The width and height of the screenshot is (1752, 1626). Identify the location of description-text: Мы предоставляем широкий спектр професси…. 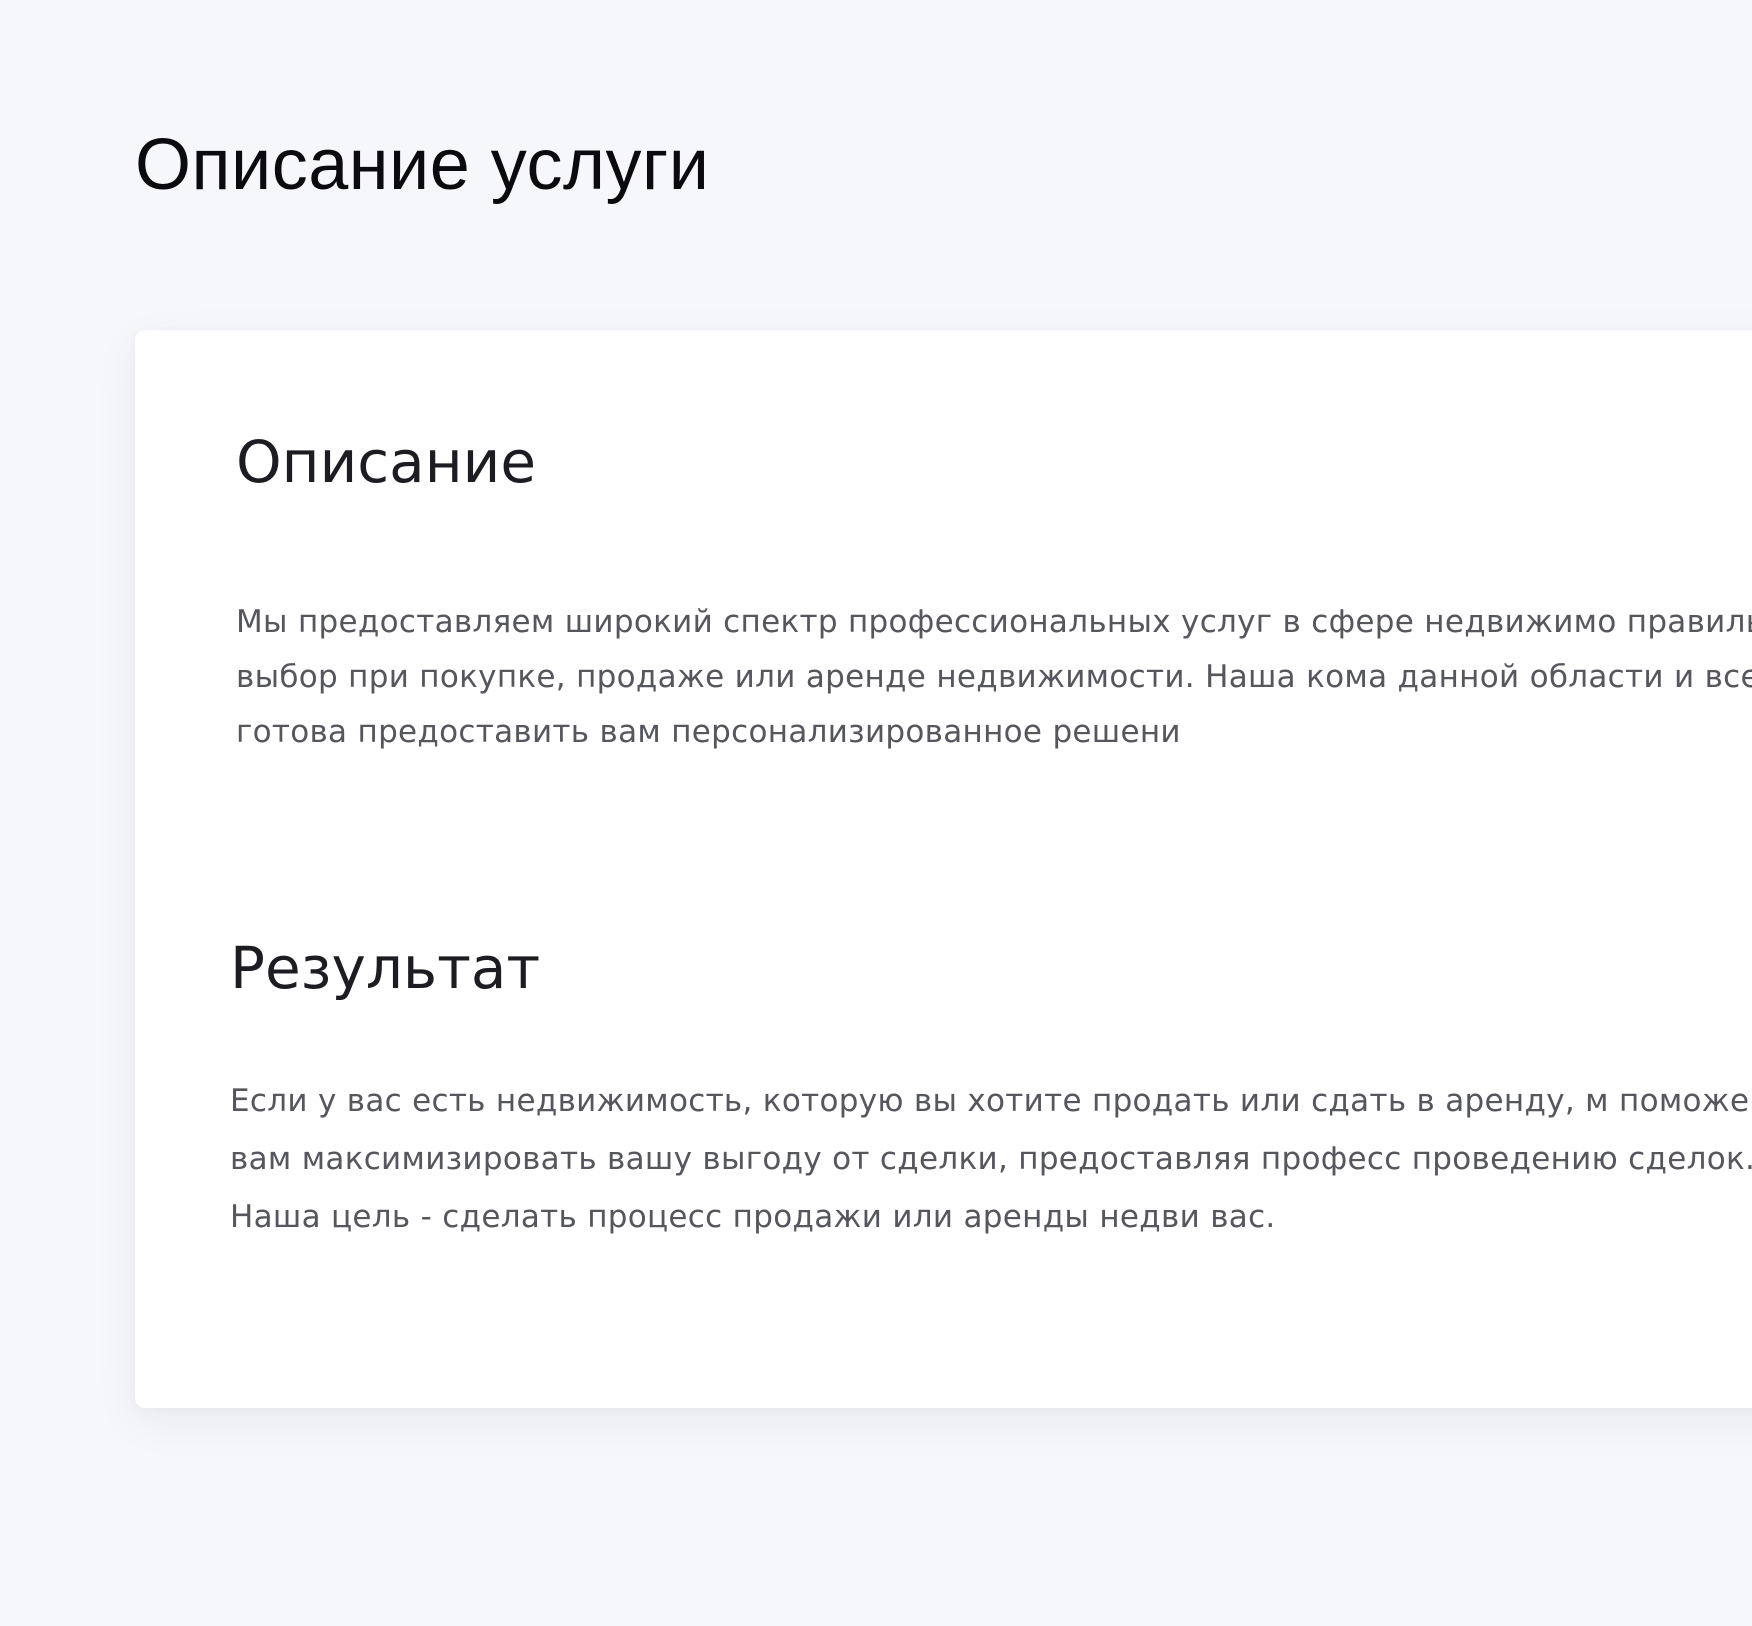
(994, 677).